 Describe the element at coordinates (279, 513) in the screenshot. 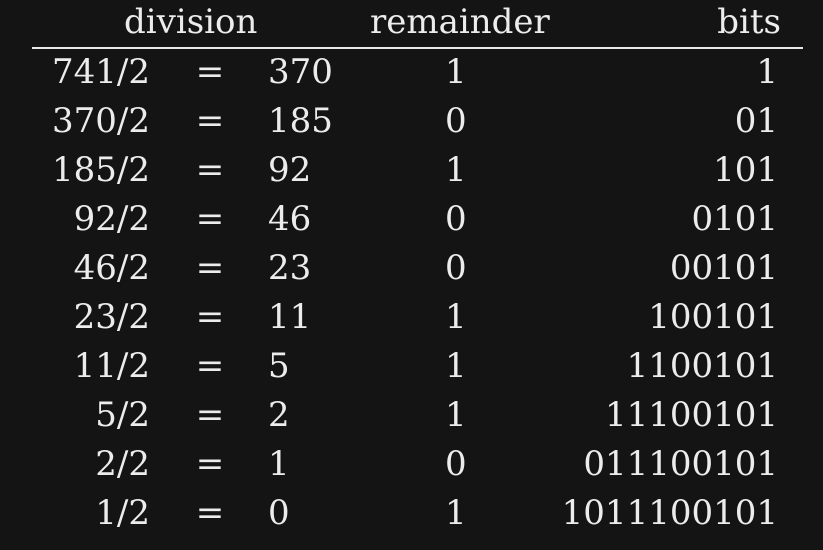

I see `quotient-cell: 0` at that location.